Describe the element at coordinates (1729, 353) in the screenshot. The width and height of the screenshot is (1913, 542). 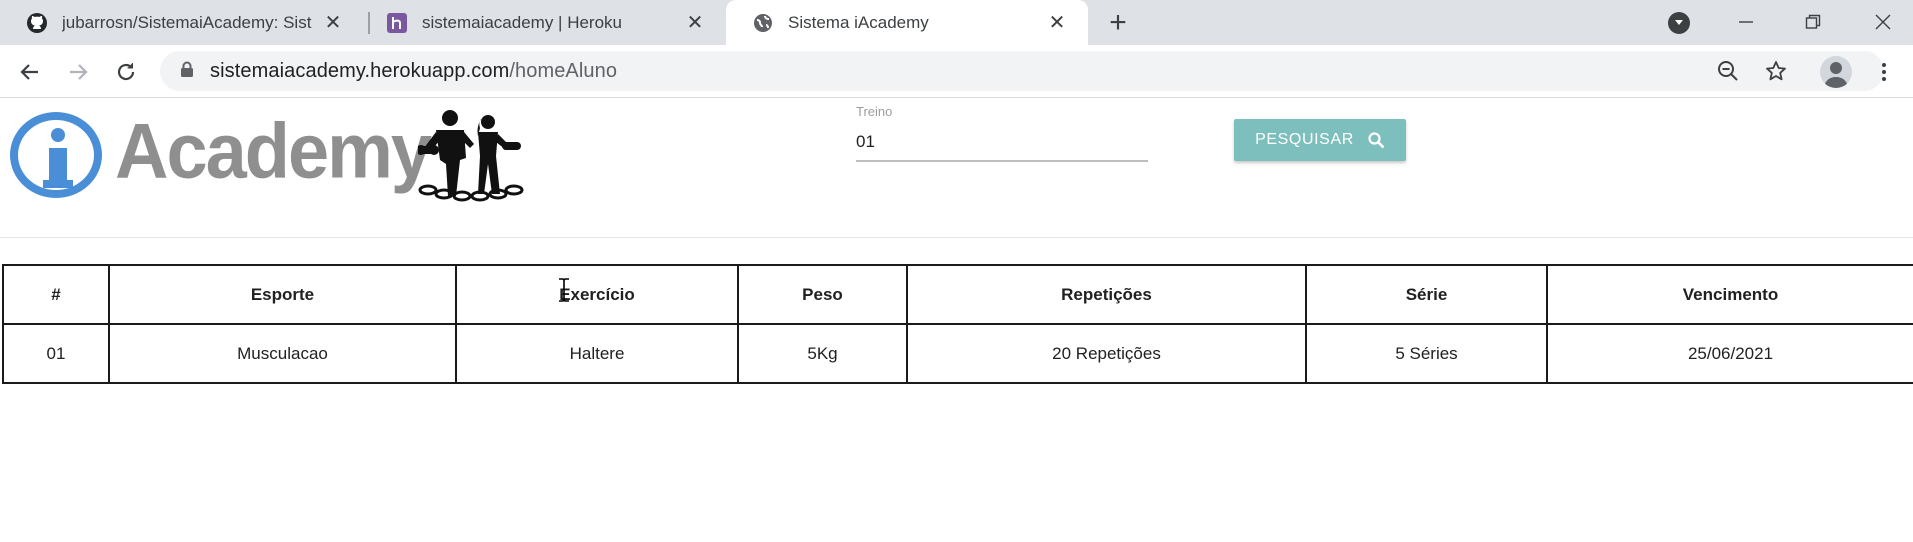
I see `table-cell: 25/06/2021` at that location.